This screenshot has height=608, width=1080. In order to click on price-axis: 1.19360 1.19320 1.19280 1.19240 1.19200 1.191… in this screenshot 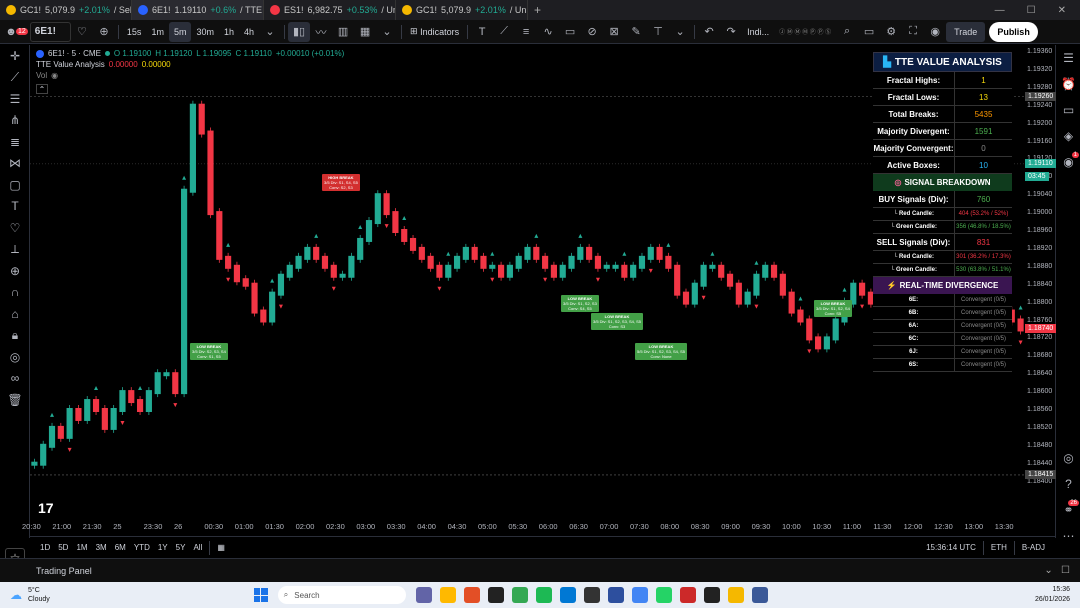, I will do `click(1040, 281)`.